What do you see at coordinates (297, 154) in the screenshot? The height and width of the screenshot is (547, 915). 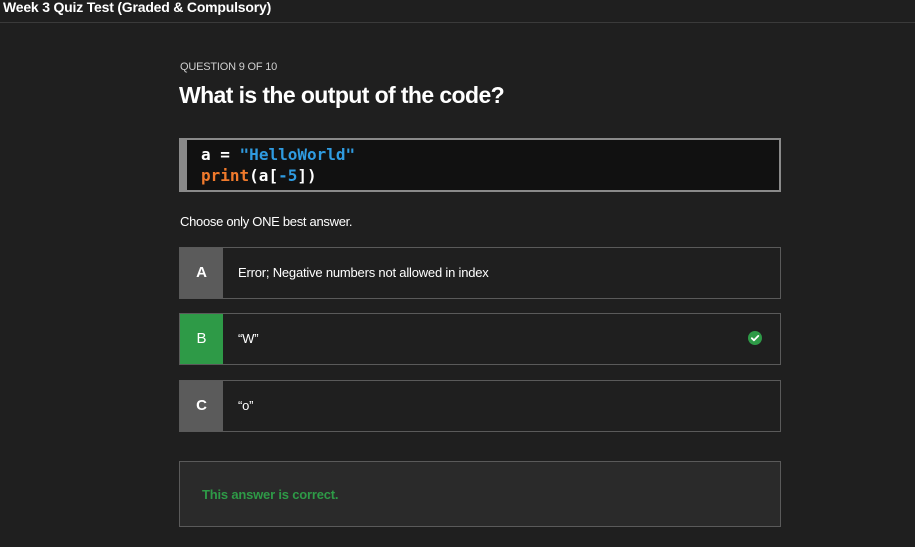 I see `code-string: "HelloWorld"` at bounding box center [297, 154].